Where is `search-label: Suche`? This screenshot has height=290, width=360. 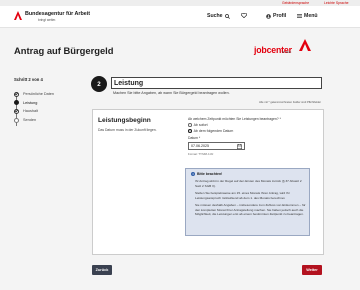 search-label: Suche is located at coordinates (215, 16).